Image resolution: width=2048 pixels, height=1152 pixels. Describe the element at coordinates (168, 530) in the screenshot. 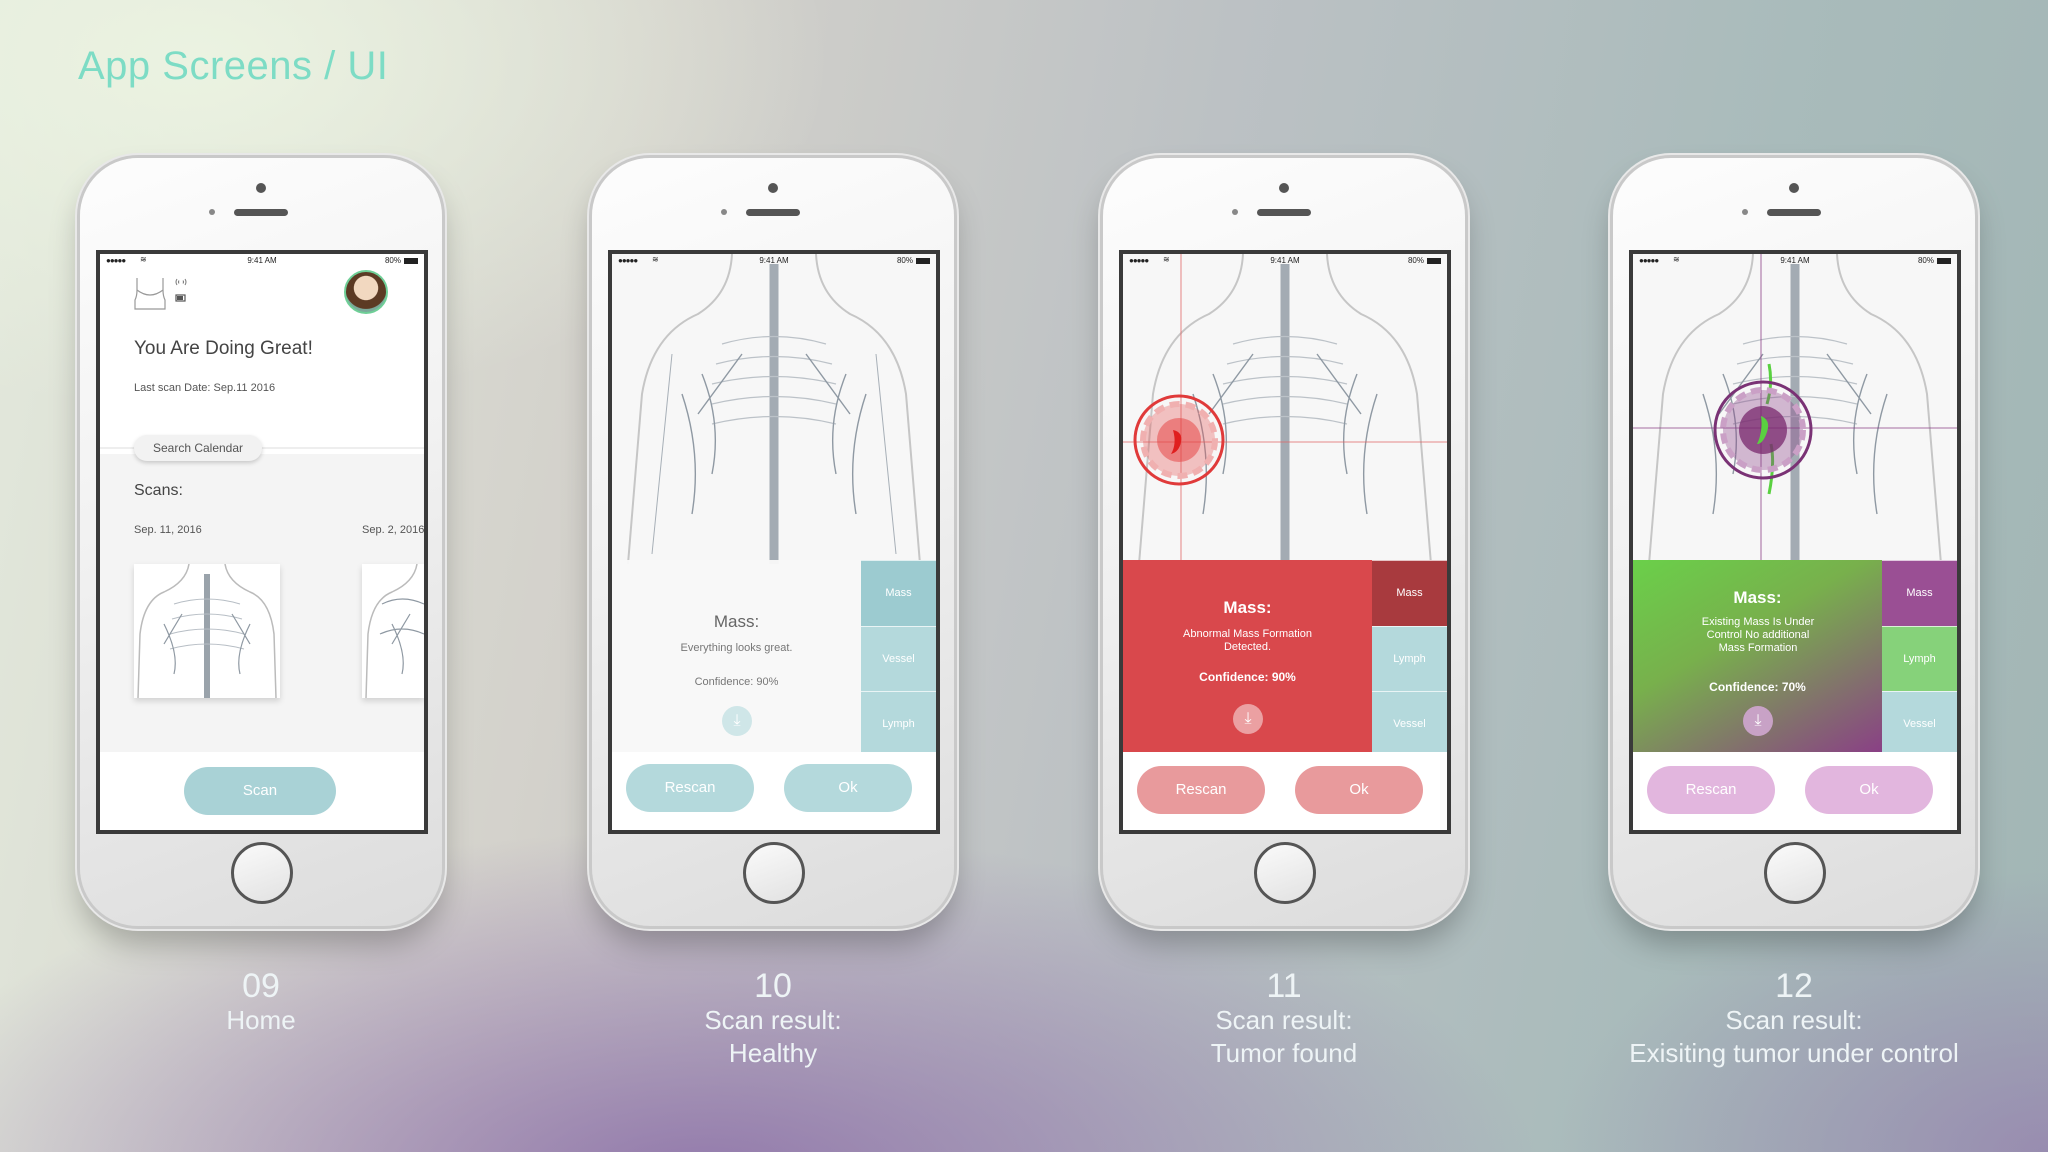

I see `scan-date: Sep. 11, 2016` at that location.